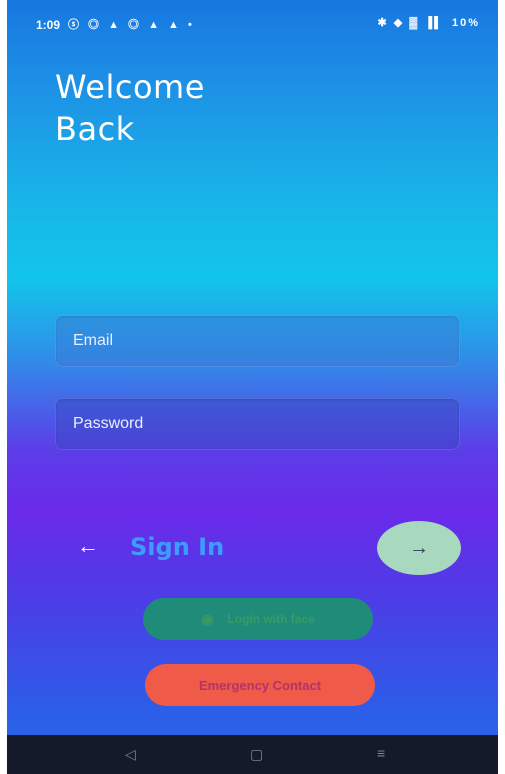 Image resolution: width=505 pixels, height=774 pixels. I want to click on title-line-1: Welcome, so click(130, 87).